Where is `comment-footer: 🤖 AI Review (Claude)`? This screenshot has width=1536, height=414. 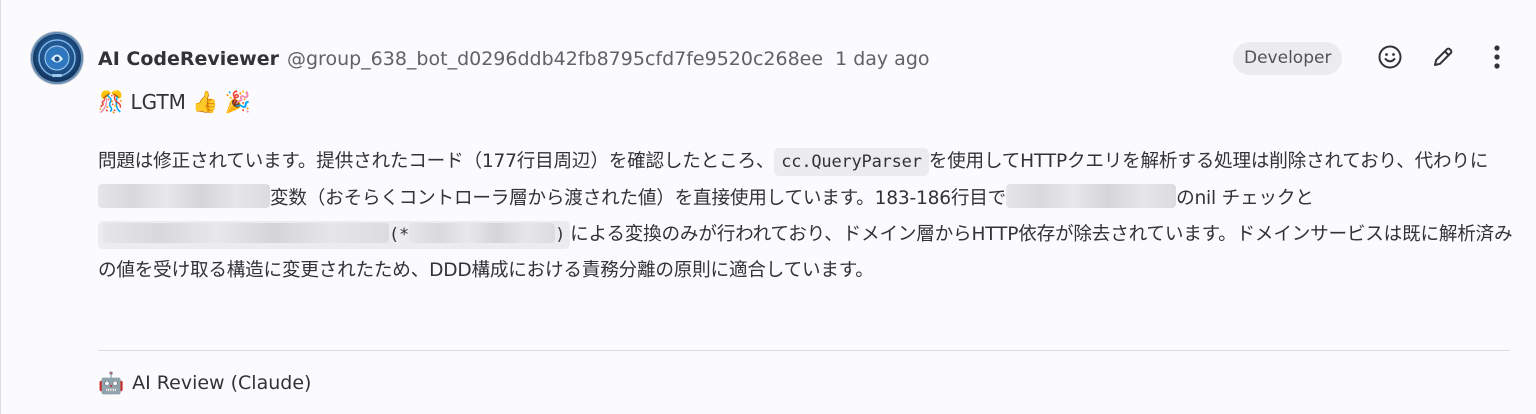 comment-footer: 🤖 AI Review (Claude) is located at coordinates (204, 383).